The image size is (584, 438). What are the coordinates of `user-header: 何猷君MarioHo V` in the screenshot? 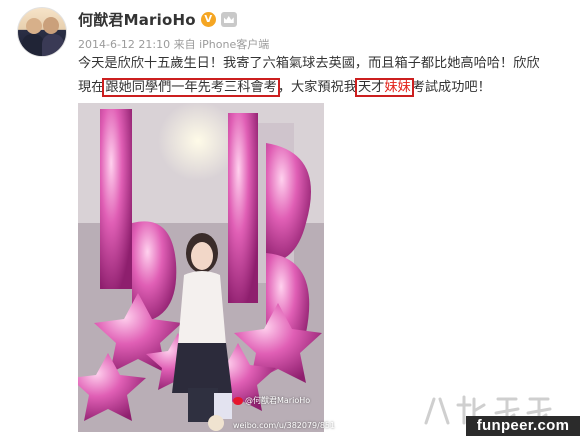 It's located at (157, 19).